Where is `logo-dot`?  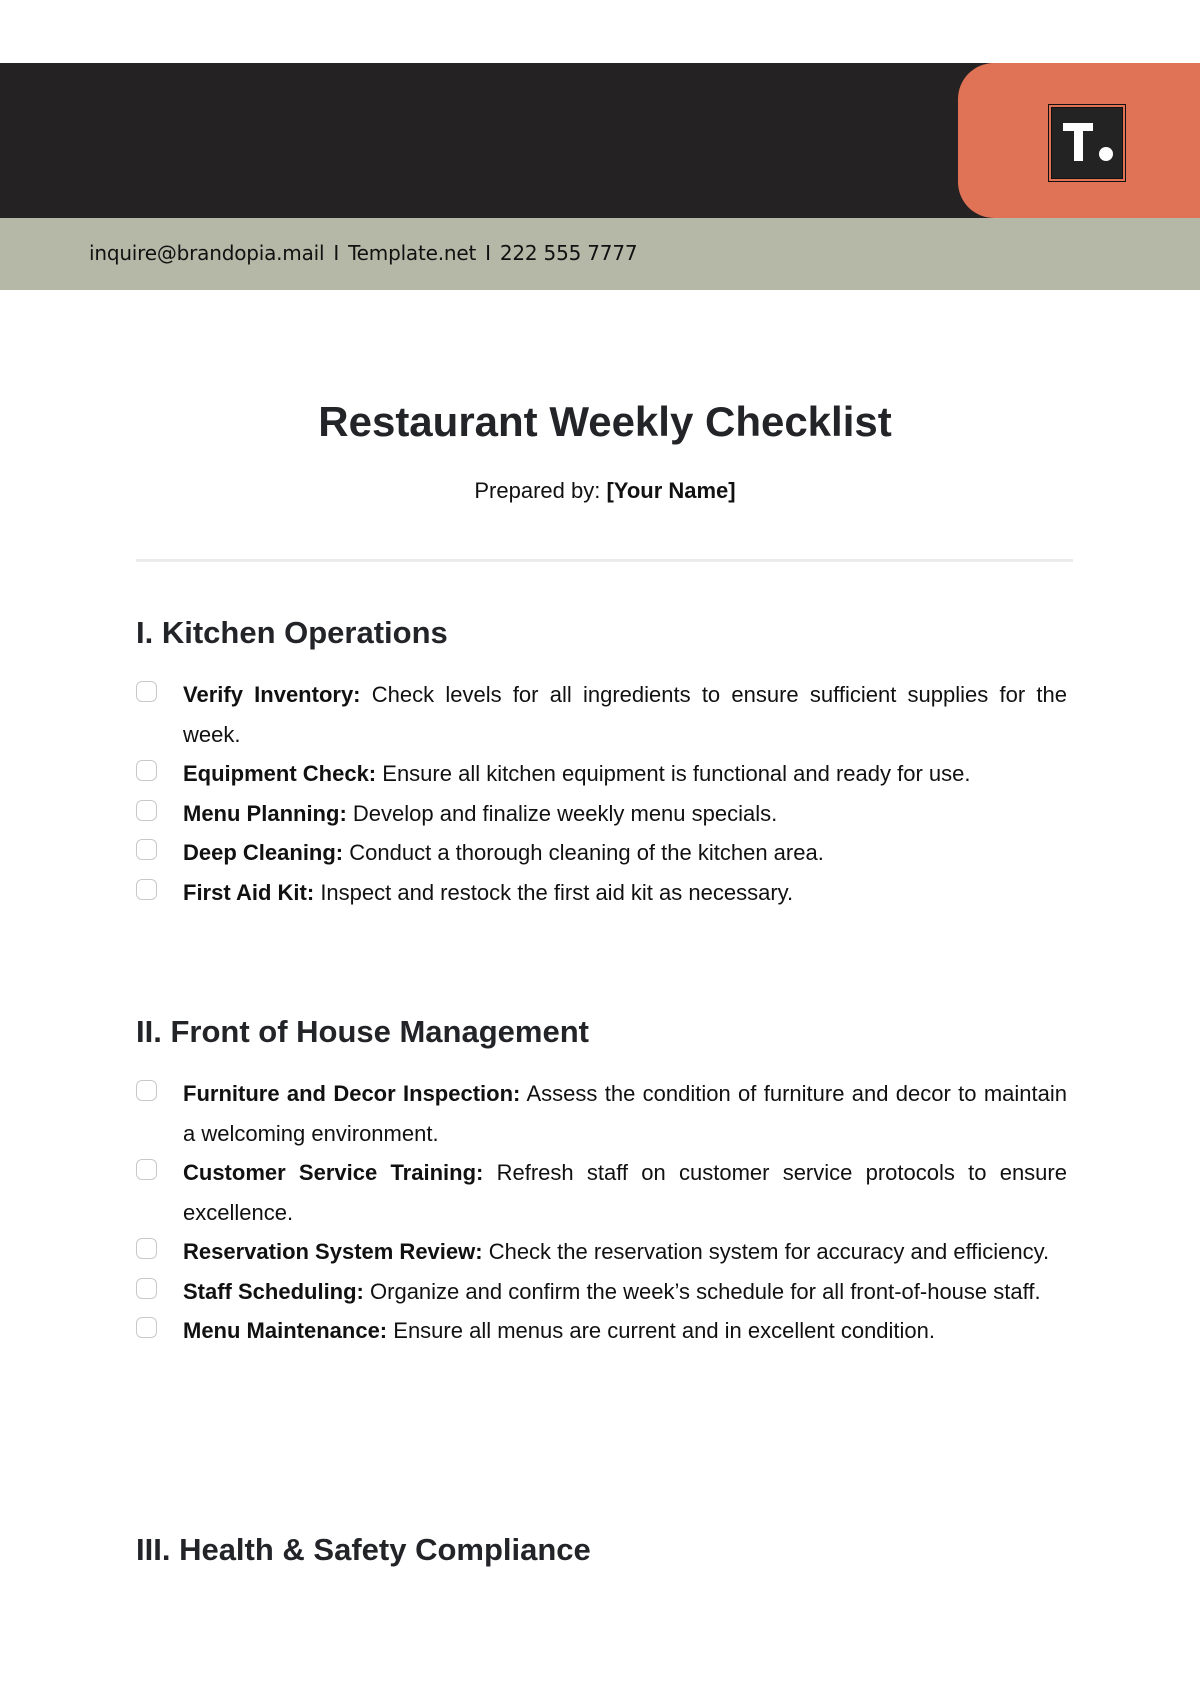
logo-dot is located at coordinates (1106, 154).